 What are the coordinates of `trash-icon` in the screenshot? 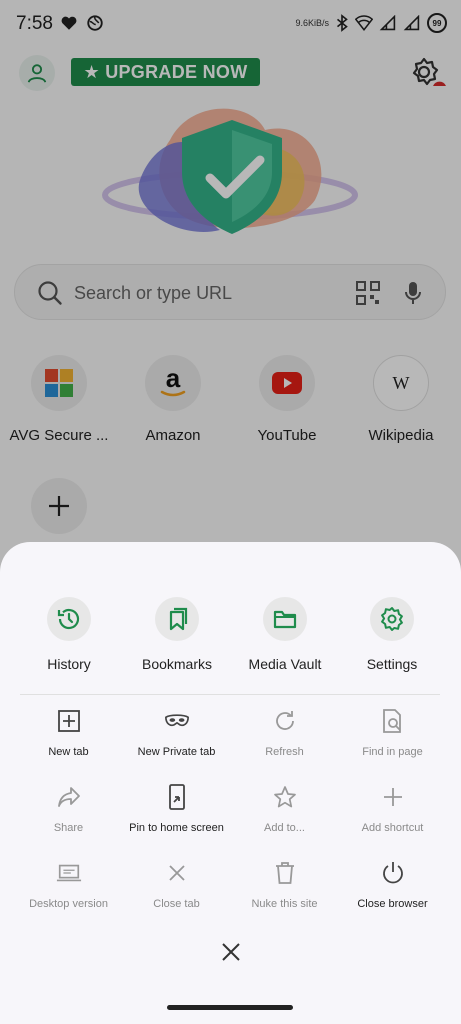 It's located at (284, 873).